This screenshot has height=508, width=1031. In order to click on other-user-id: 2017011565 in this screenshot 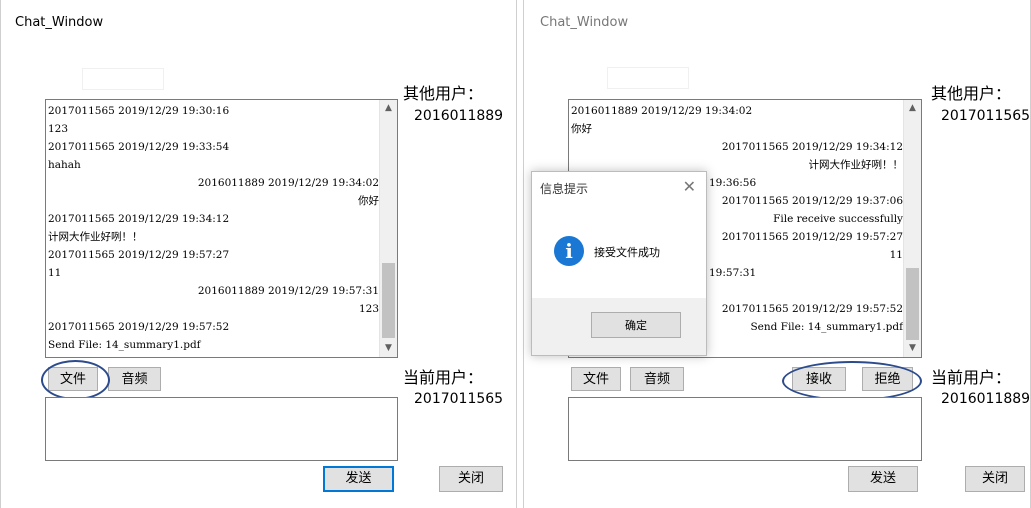, I will do `click(986, 116)`.